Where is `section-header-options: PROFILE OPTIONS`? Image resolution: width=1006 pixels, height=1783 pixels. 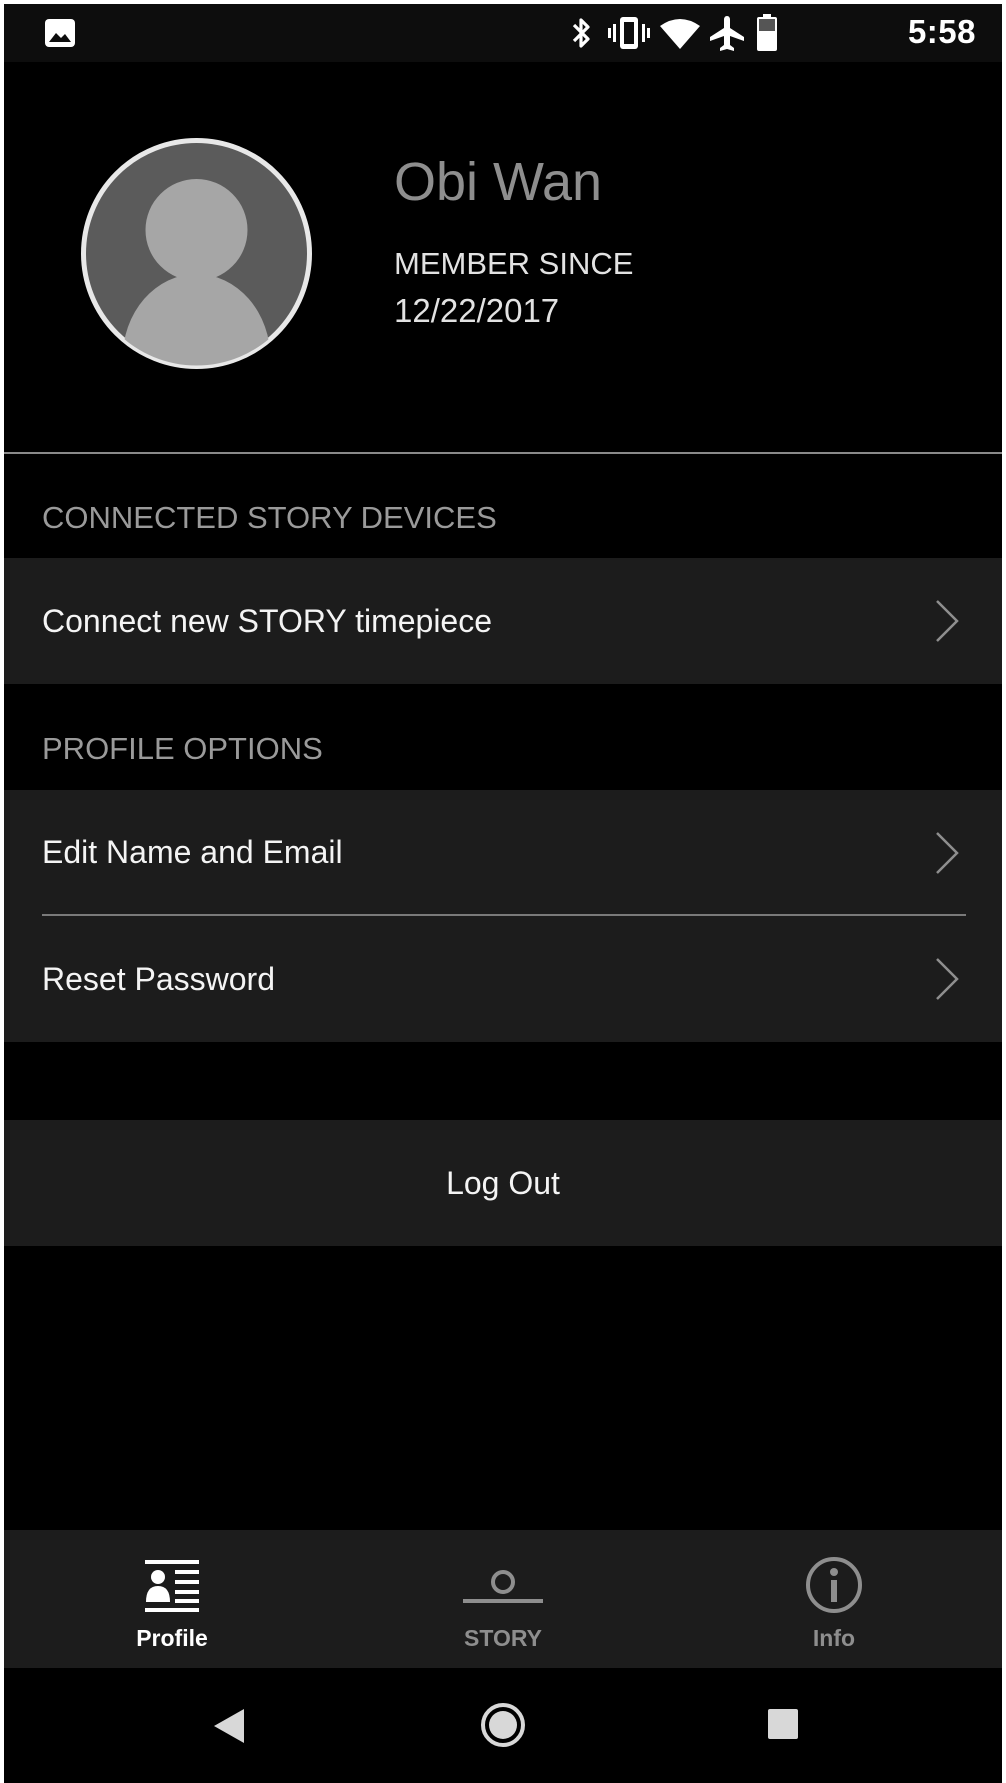 section-header-options: PROFILE OPTIONS is located at coordinates (182, 748).